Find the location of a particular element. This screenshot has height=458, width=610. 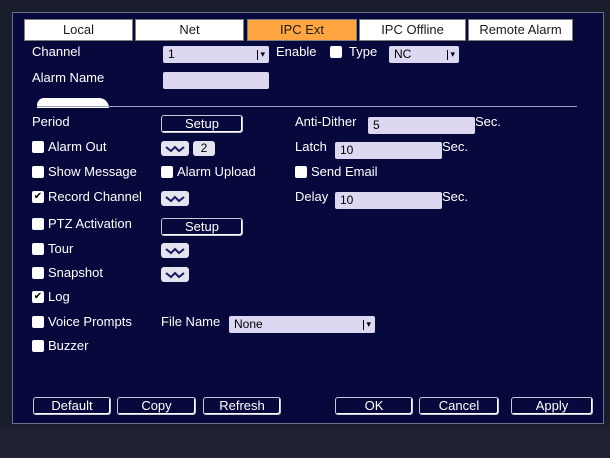

channel-select: 1 ▾ is located at coordinates (216, 54).